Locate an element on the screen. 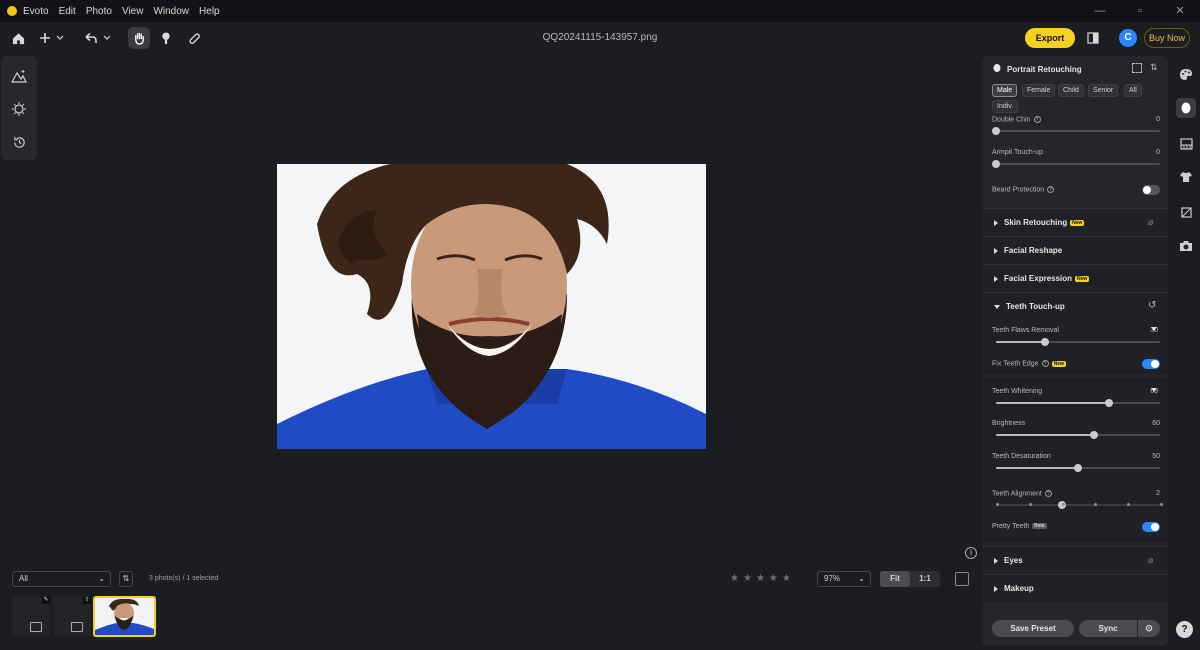 The height and width of the screenshot is (650, 1200). whitening-slider is located at coordinates (1078, 403).